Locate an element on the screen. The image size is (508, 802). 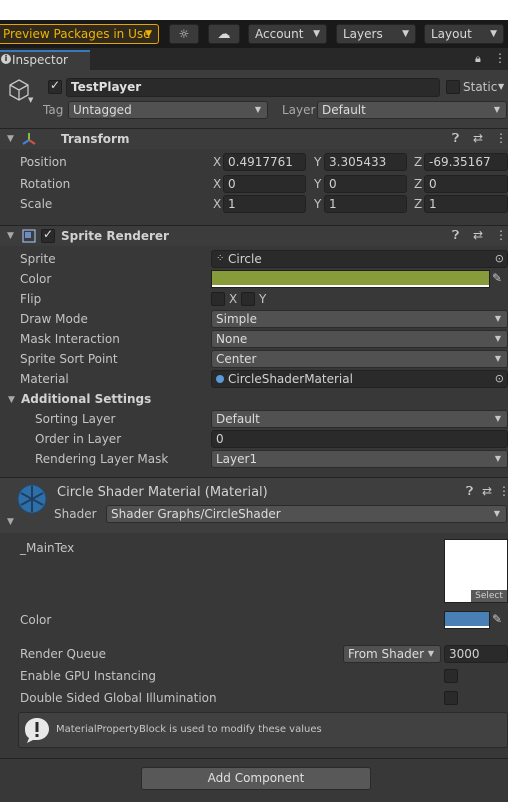
position-y-input: 3.305433 is located at coordinates (365, 162).